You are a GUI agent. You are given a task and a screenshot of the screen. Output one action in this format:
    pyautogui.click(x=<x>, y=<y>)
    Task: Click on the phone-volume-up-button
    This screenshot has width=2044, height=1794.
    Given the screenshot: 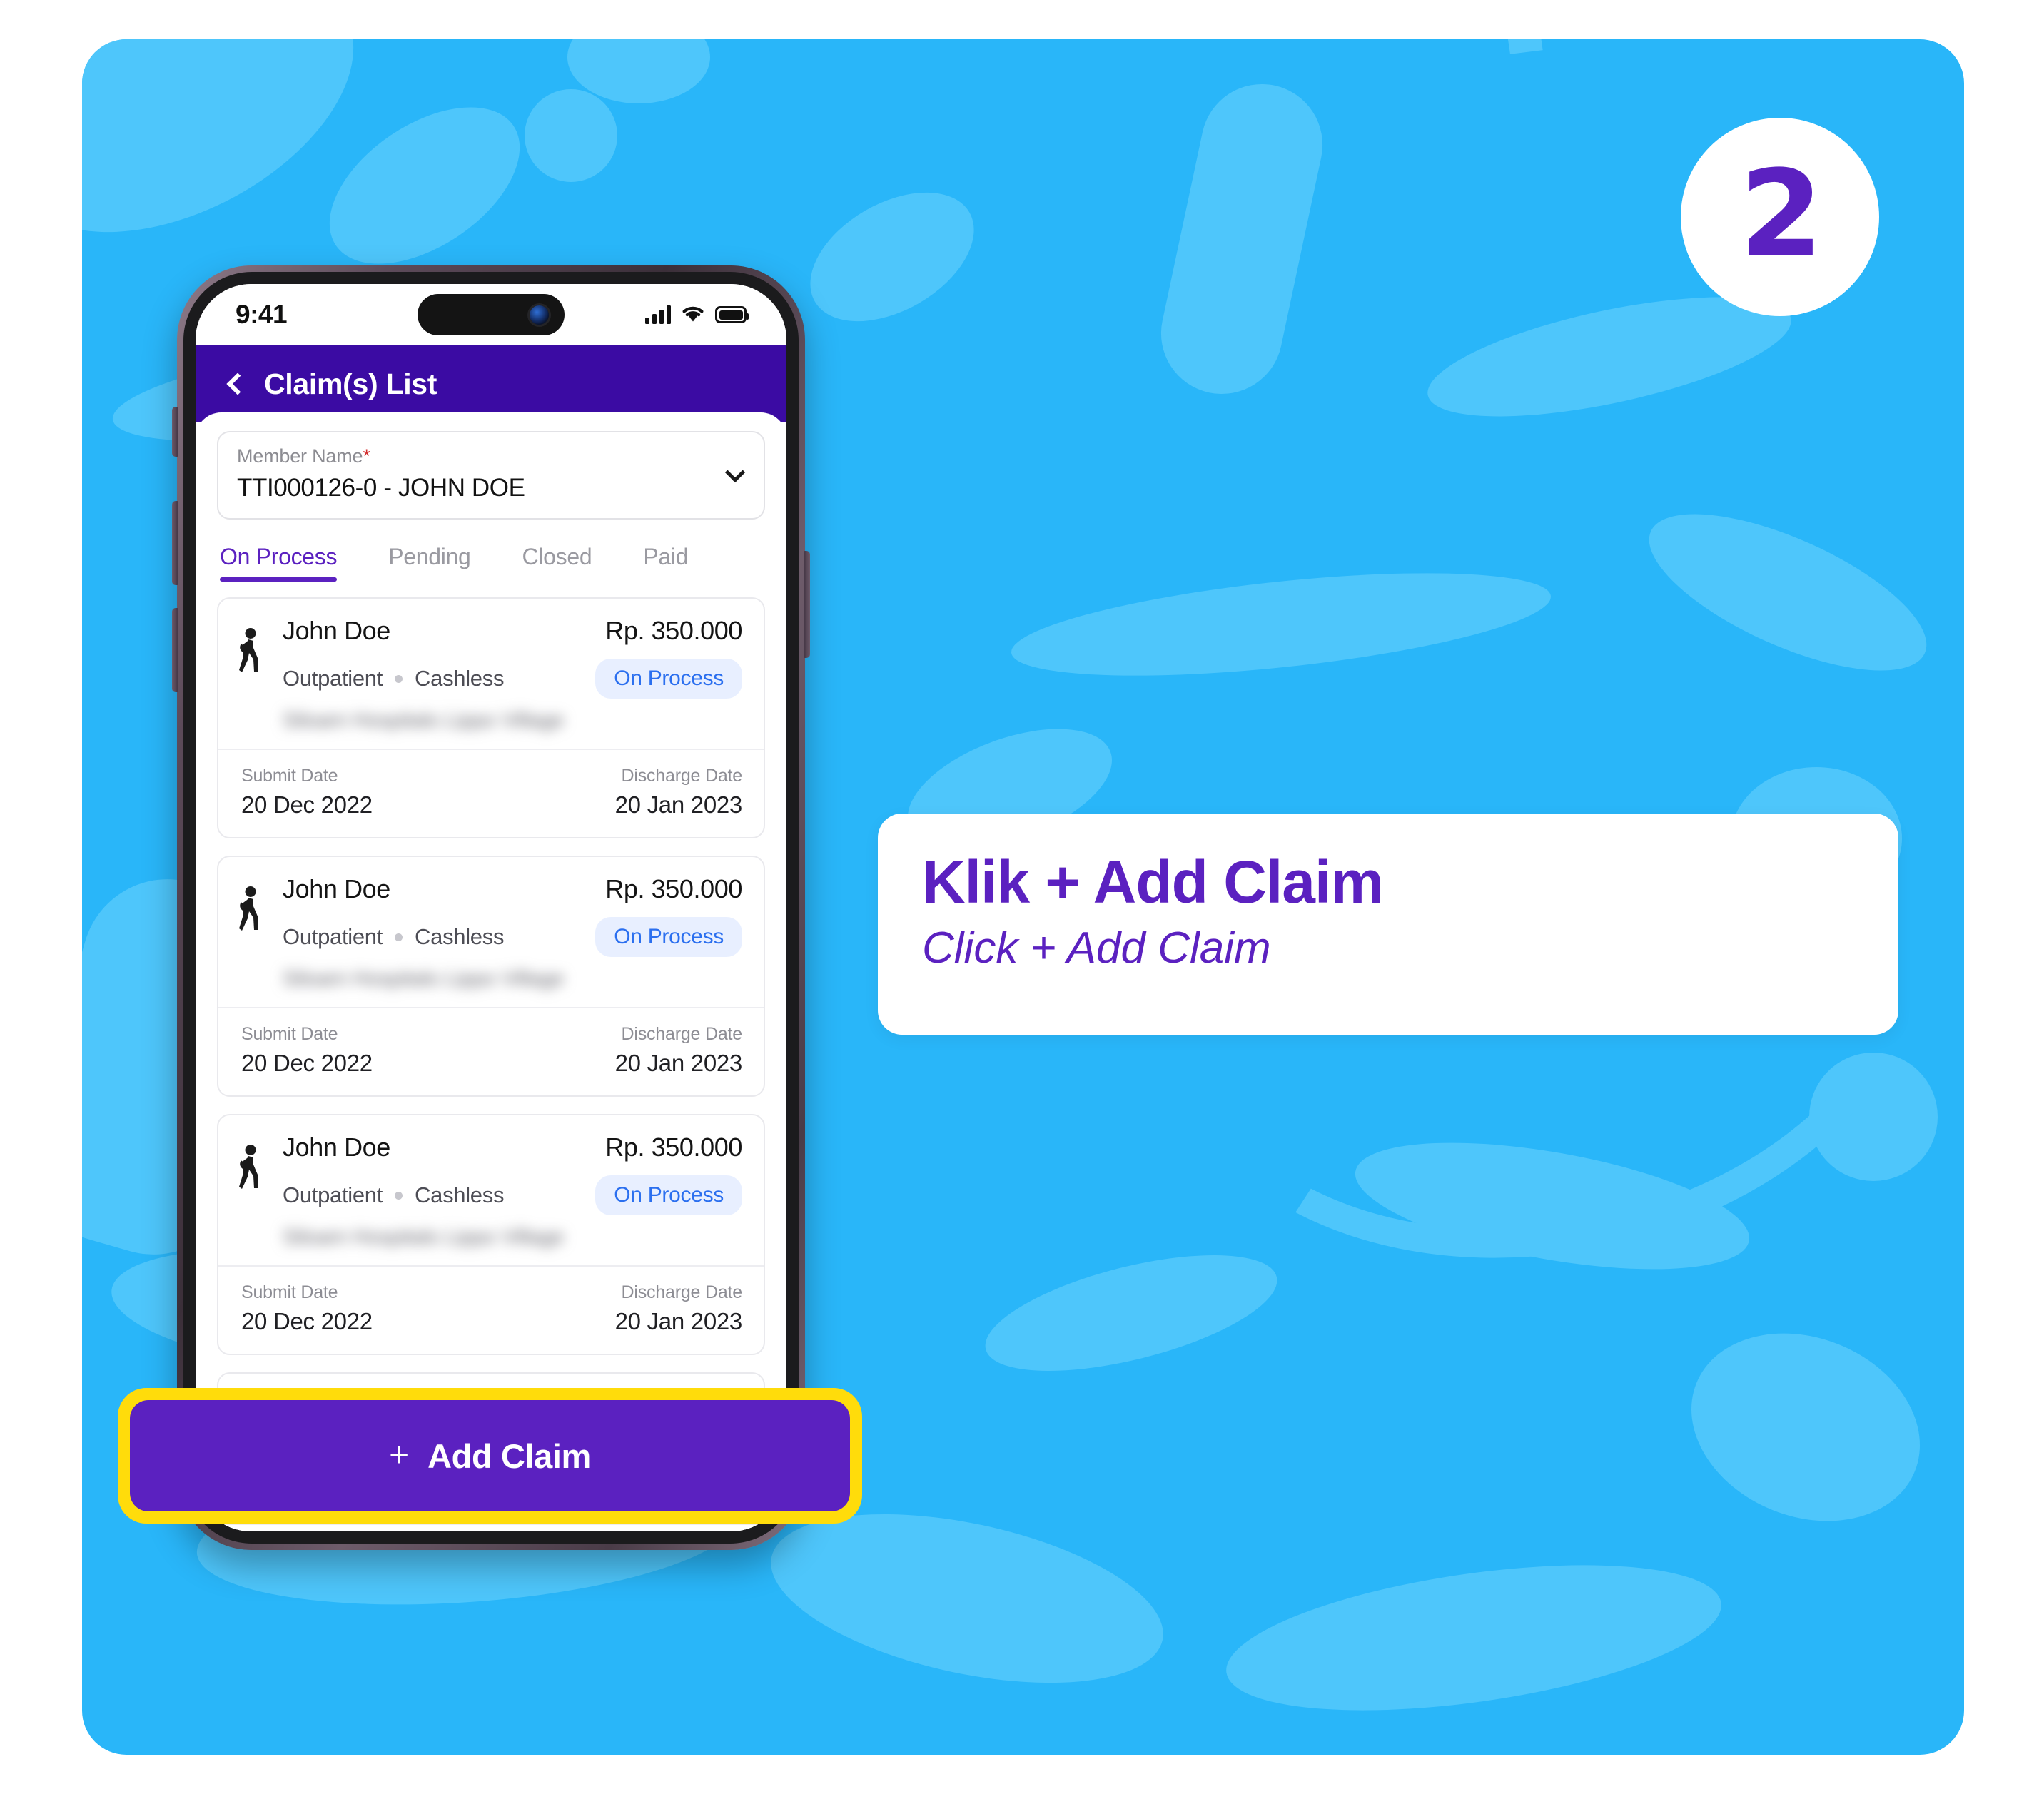 What is the action you would take?
    pyautogui.click(x=175, y=543)
    